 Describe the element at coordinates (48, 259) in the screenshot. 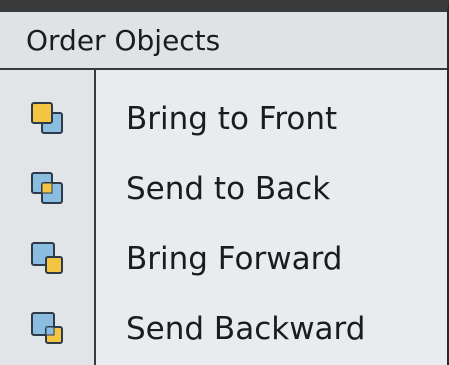

I see `bring-forward-icon` at that location.